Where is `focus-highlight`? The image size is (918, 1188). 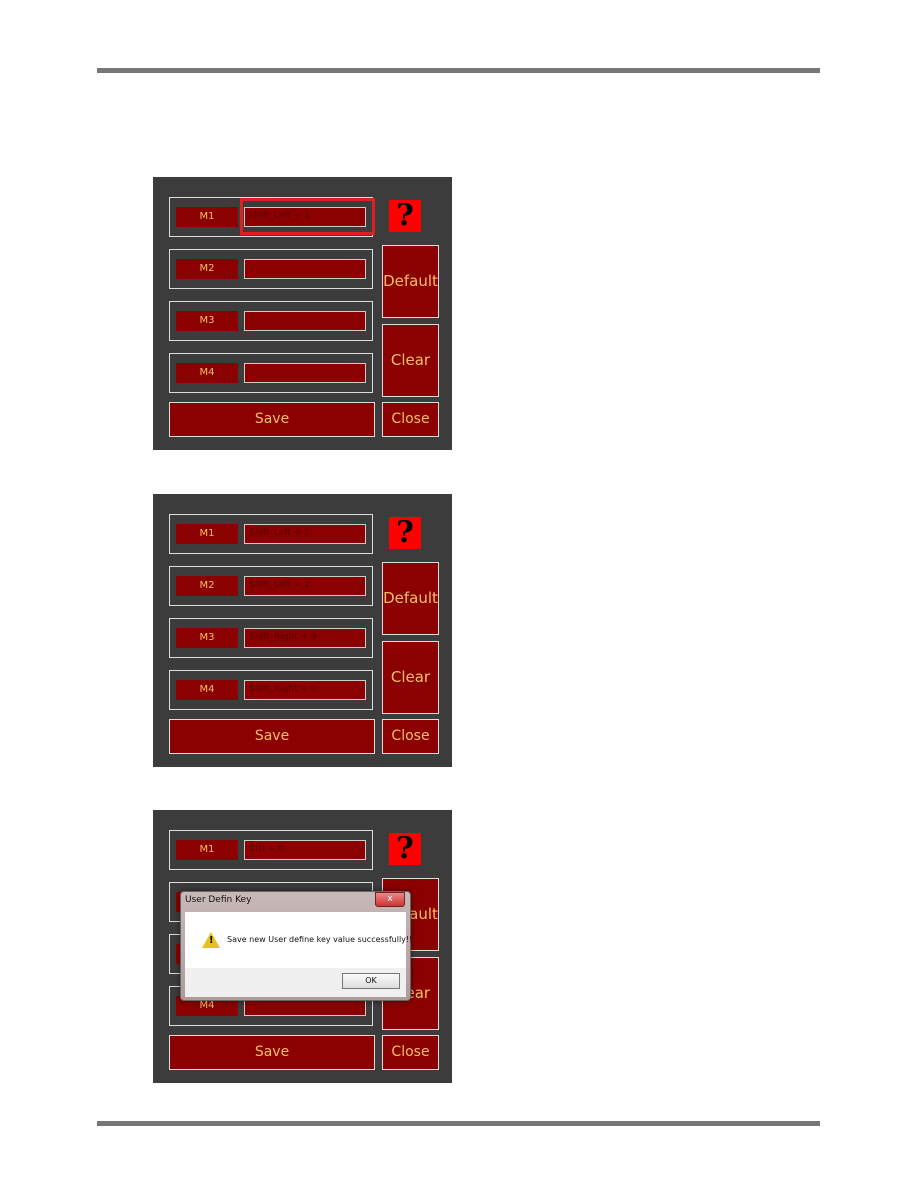
focus-highlight is located at coordinates (307, 216).